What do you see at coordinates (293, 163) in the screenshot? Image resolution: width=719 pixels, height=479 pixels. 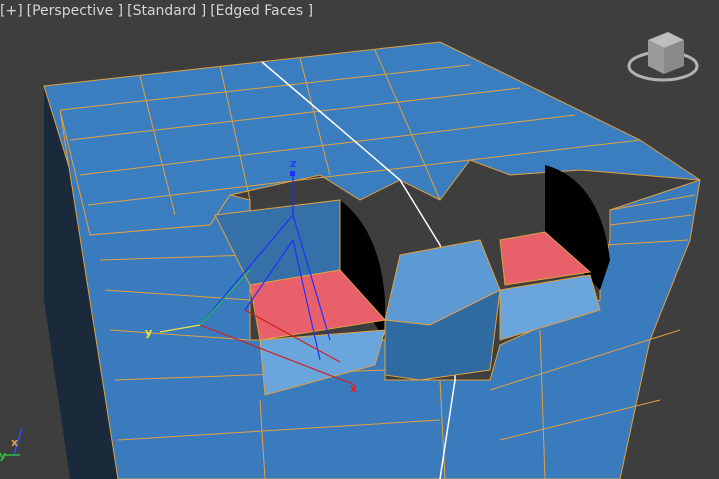 I see `gizmo-z-label: z` at bounding box center [293, 163].